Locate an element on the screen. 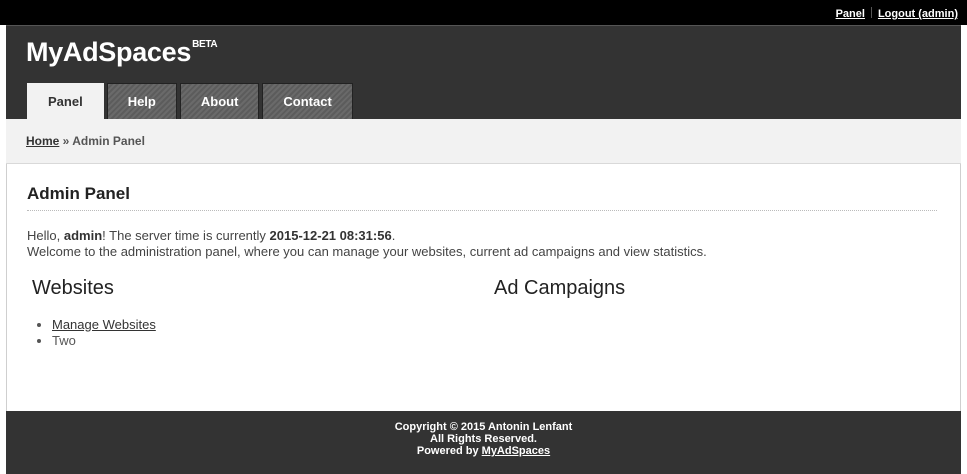  top-links: Panel Logout (admin) is located at coordinates (897, 13).